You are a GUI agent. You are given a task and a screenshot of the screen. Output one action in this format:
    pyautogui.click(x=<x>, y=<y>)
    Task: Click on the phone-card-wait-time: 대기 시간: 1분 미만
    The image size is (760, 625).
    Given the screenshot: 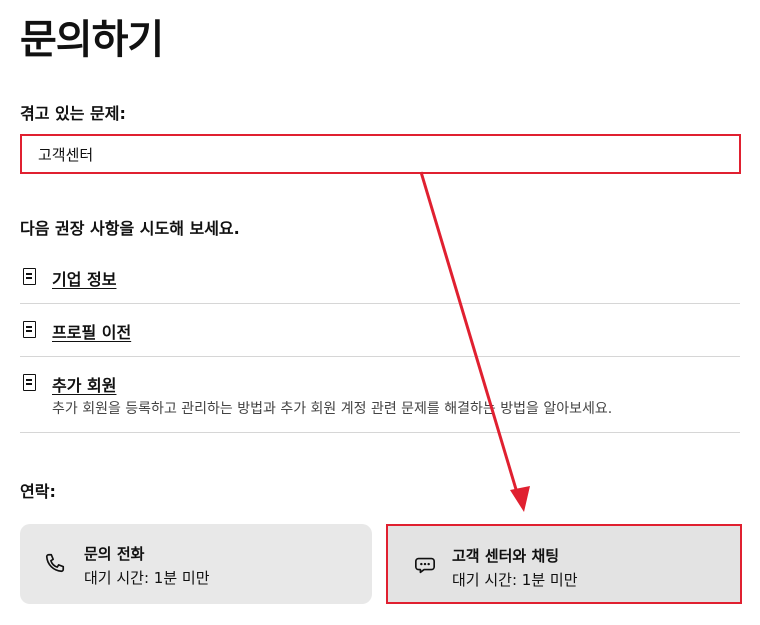 What is the action you would take?
    pyautogui.click(x=147, y=578)
    